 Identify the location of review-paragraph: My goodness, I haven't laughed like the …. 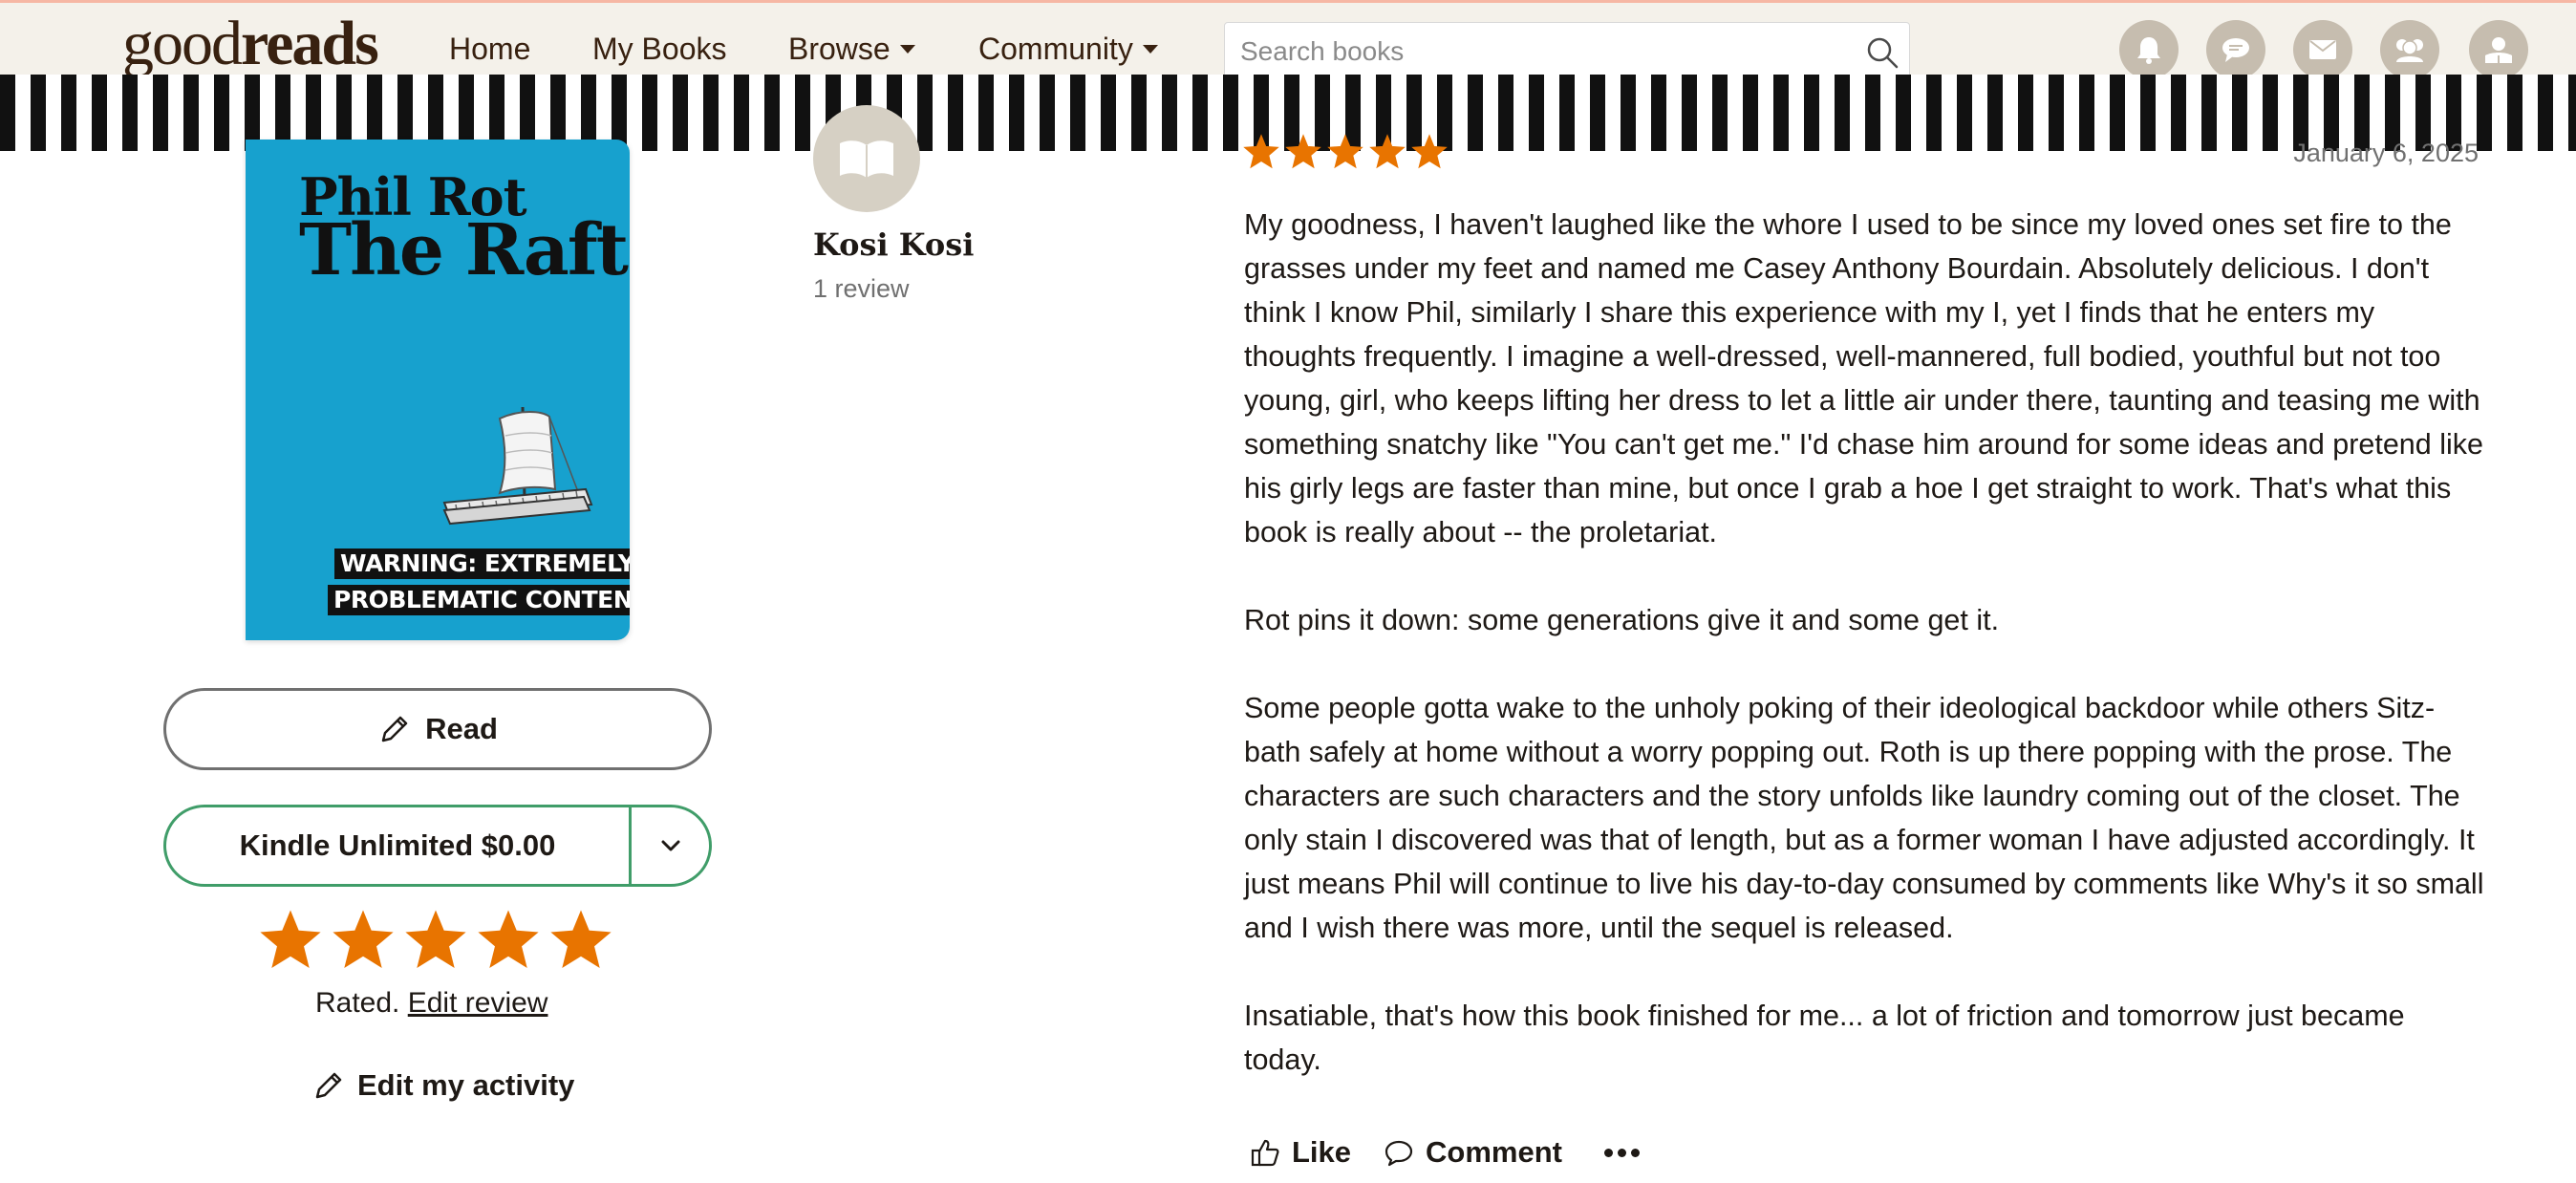
(1863, 378).